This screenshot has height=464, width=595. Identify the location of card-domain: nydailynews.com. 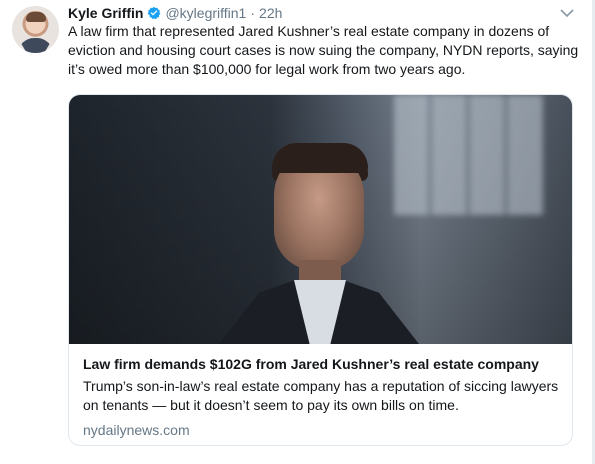
(136, 430).